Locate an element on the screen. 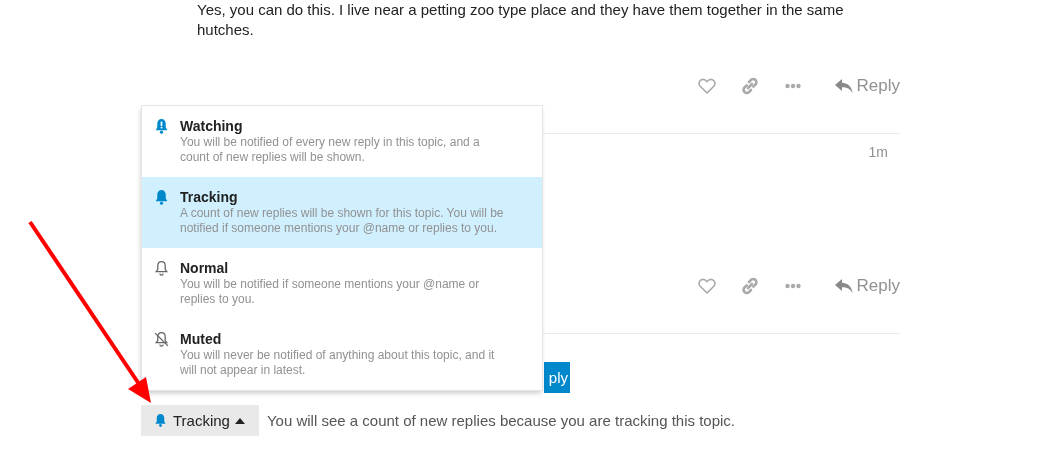 This screenshot has width=1040, height=463. option-title: Muted is located at coordinates (201, 339).